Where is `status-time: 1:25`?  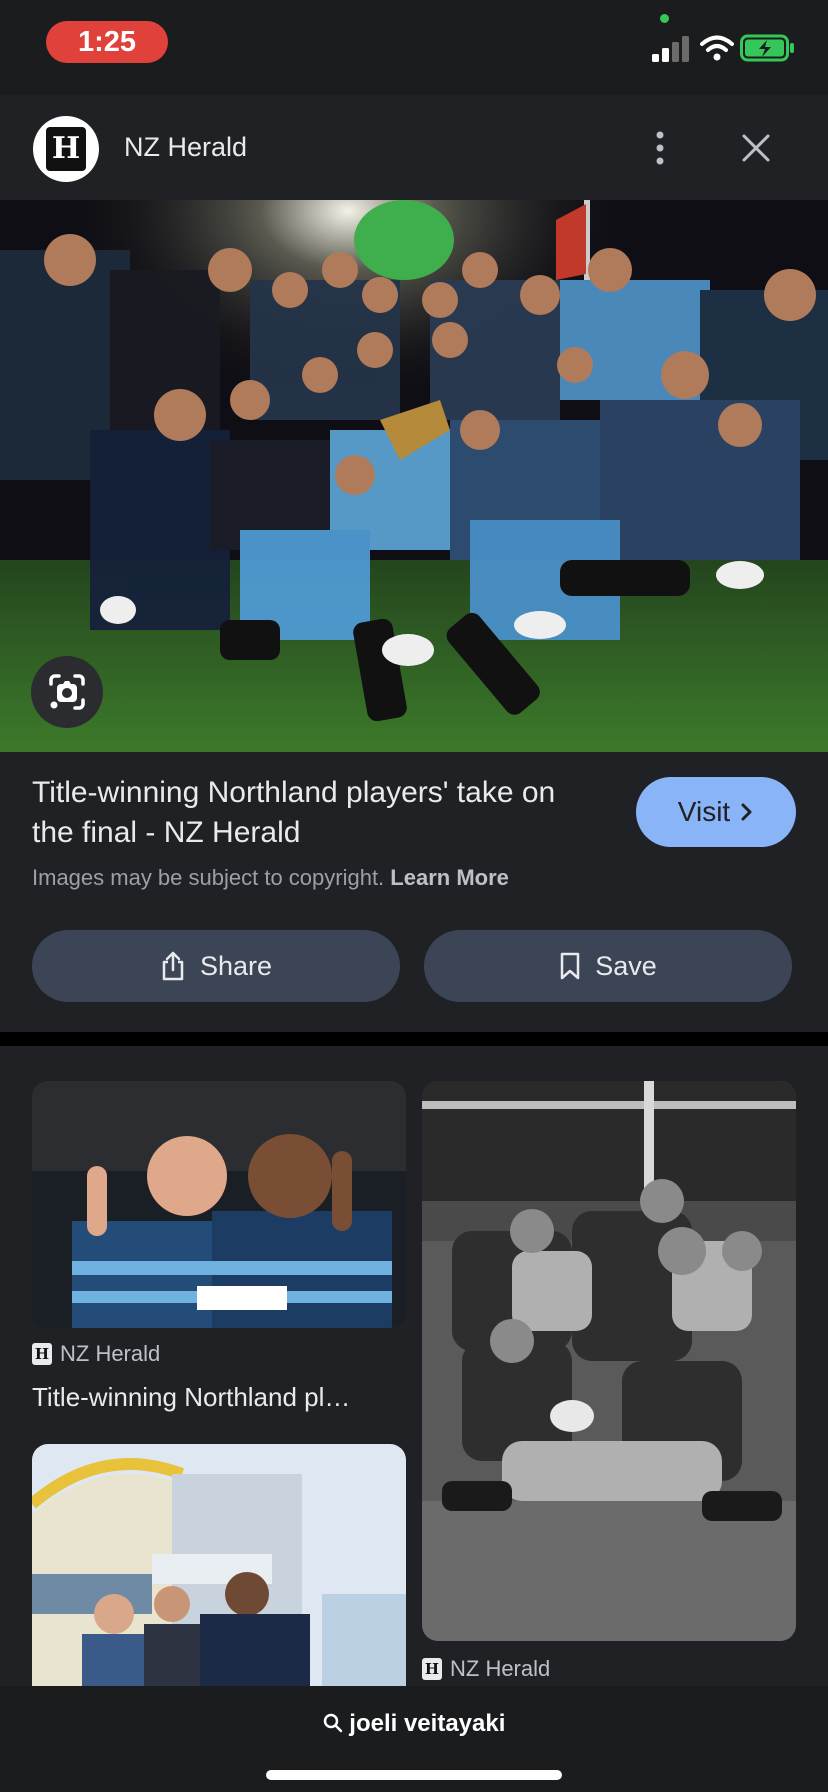 status-time: 1:25 is located at coordinates (107, 42).